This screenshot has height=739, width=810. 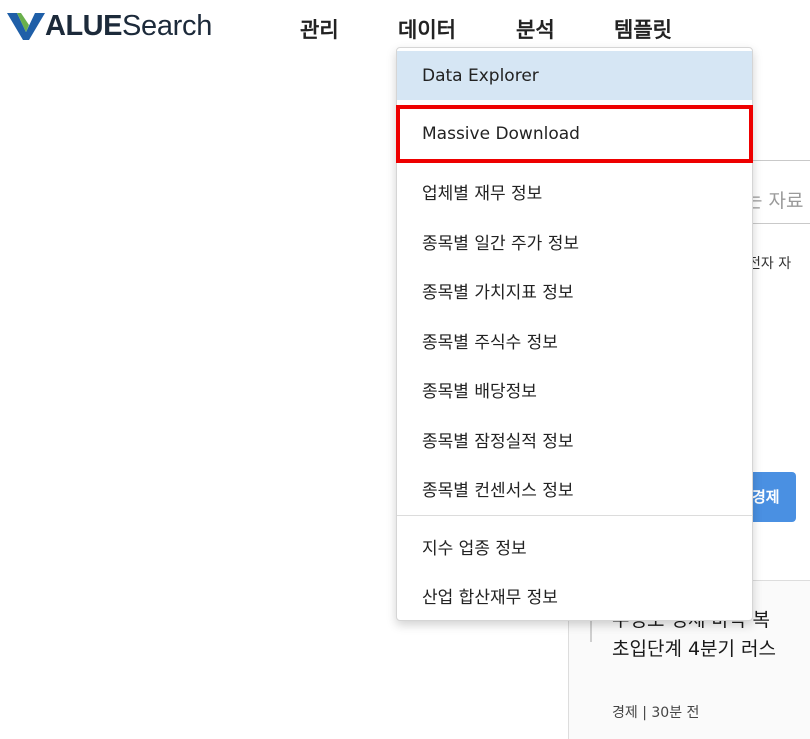 What do you see at coordinates (574, 515) in the screenshot?
I see `menu-divider` at bounding box center [574, 515].